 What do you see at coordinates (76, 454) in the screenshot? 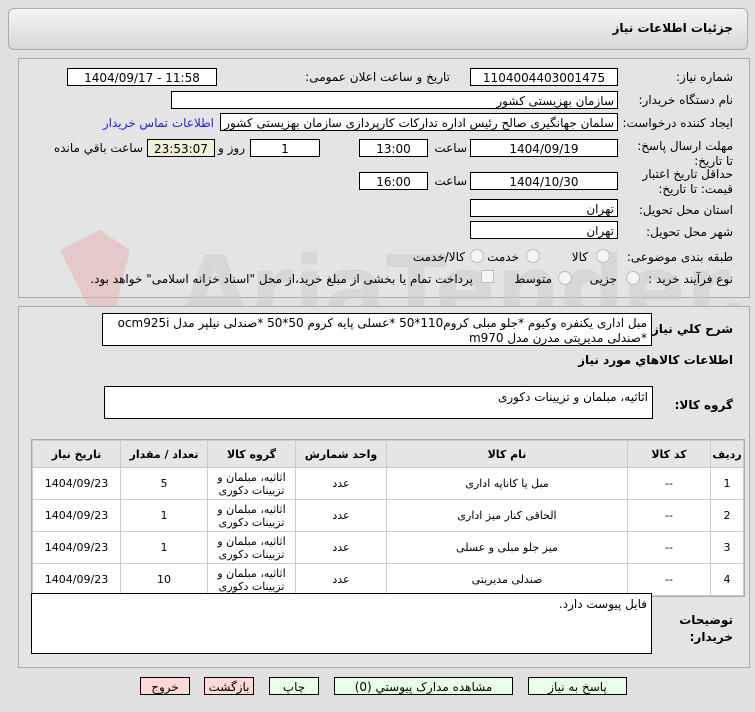
I see `col-date: تاریخ نیاز` at bounding box center [76, 454].